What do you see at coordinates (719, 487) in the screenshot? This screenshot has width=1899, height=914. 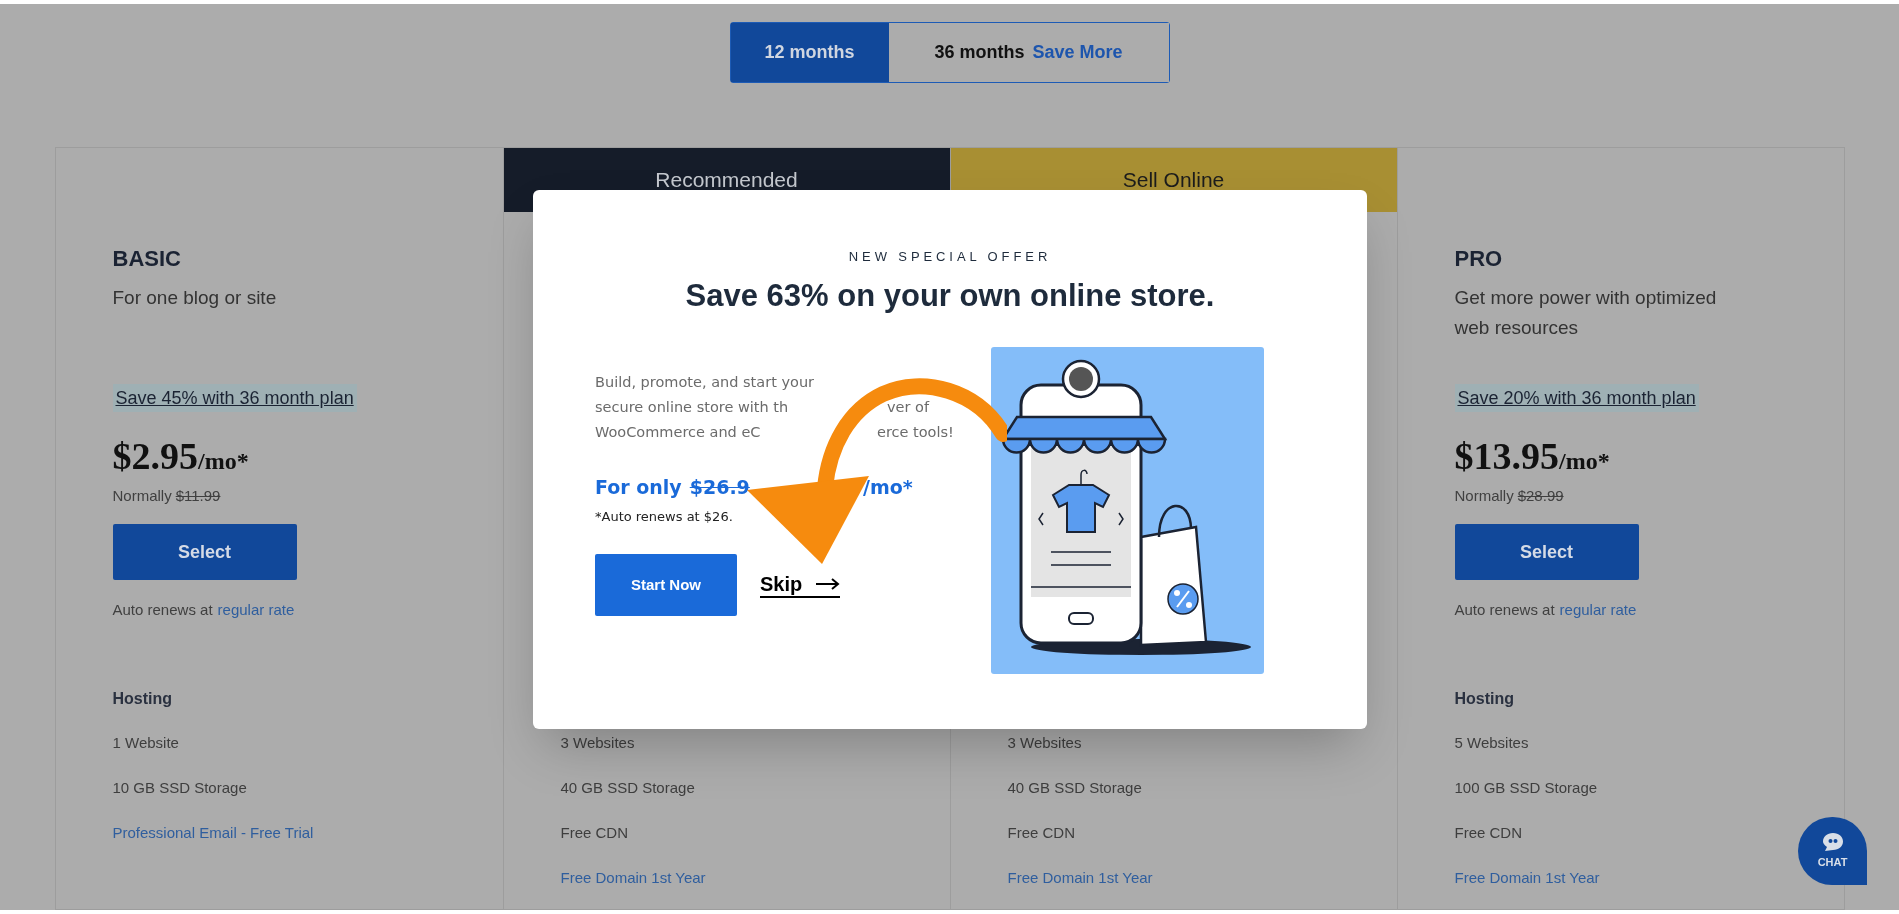 I see `offer-old-price: $26.9` at bounding box center [719, 487].